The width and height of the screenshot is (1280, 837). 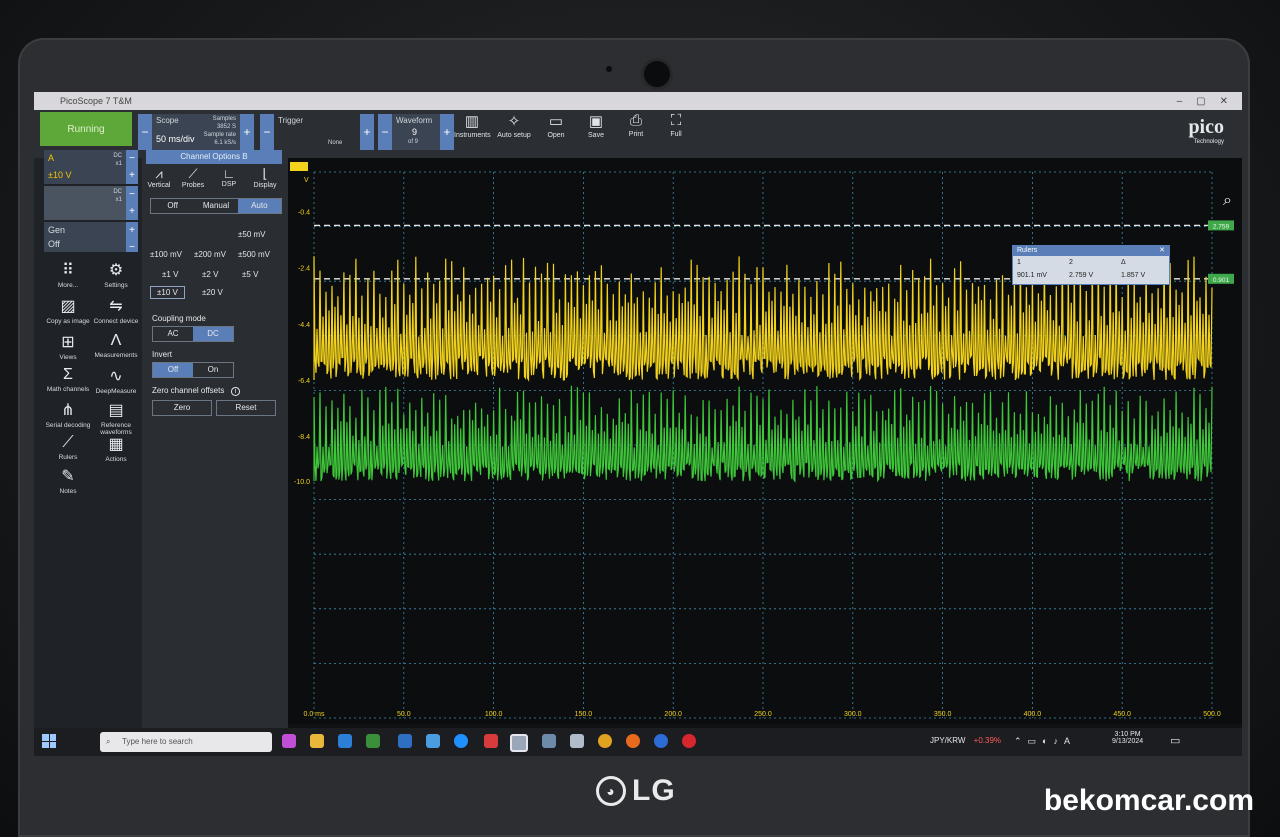 I want to click on actions-button: ▦ Actions, so click(x=116, y=448).